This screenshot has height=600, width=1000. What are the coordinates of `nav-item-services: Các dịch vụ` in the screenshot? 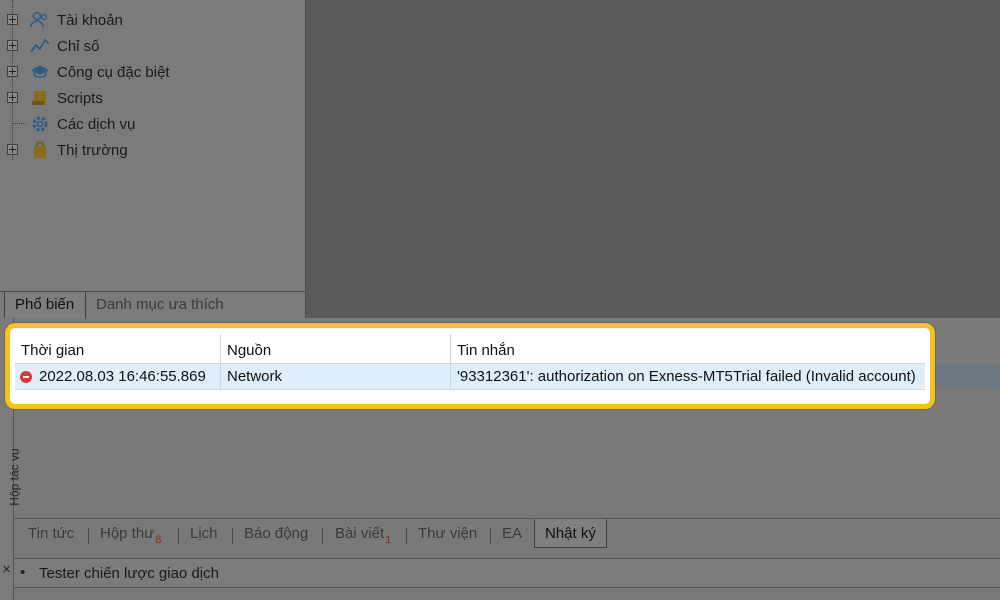 It's located at (150, 124).